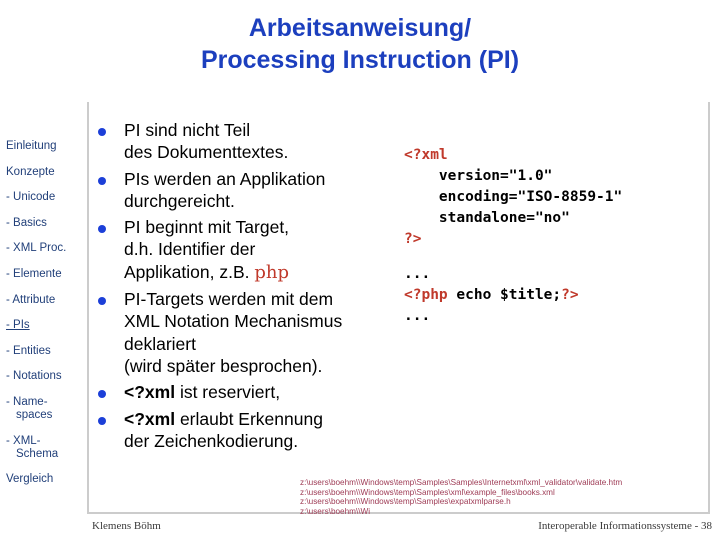 The image size is (720, 540). Describe the element at coordinates (189, 271) in the screenshot. I see `bullet-line-text: Applikation, z.B.` at that location.